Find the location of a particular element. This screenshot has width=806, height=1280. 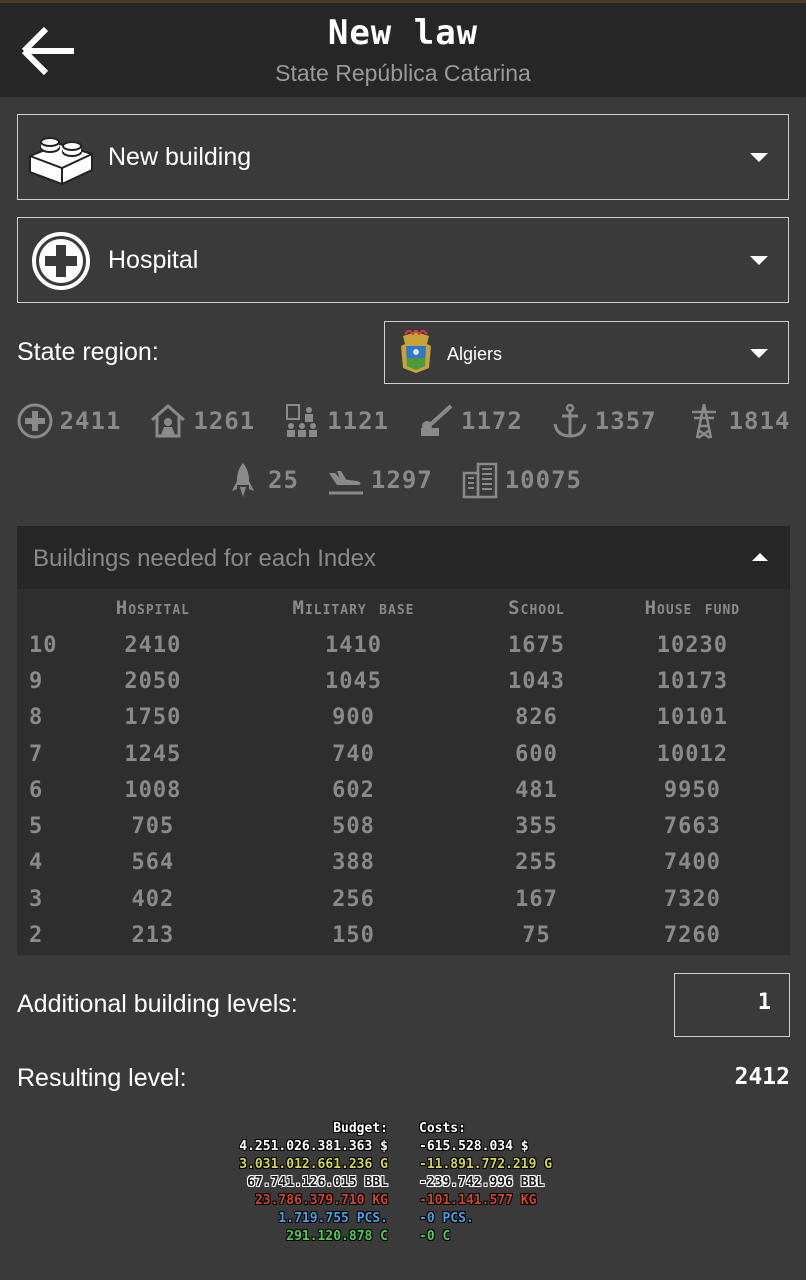

stat-housing-fund: 10075 is located at coordinates (521, 480).